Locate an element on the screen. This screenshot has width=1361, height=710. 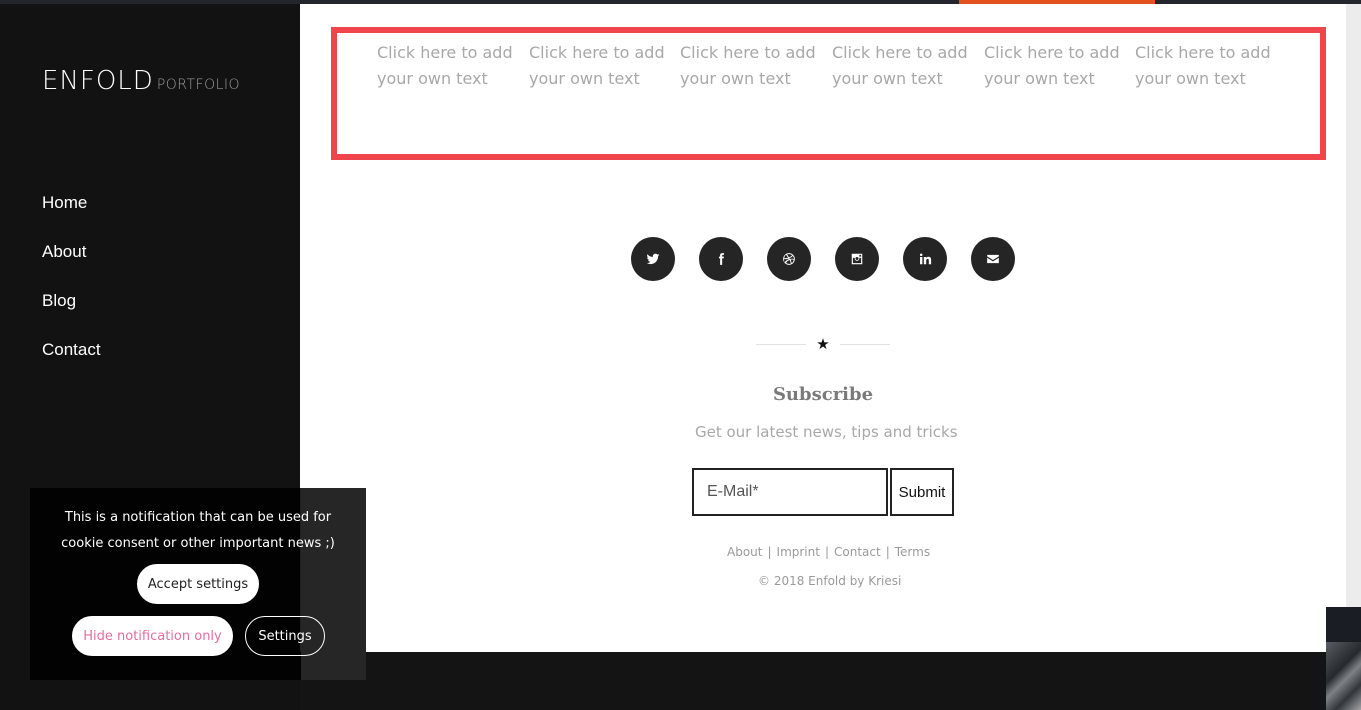
nav-item-contact: Contact is located at coordinates (71, 362).